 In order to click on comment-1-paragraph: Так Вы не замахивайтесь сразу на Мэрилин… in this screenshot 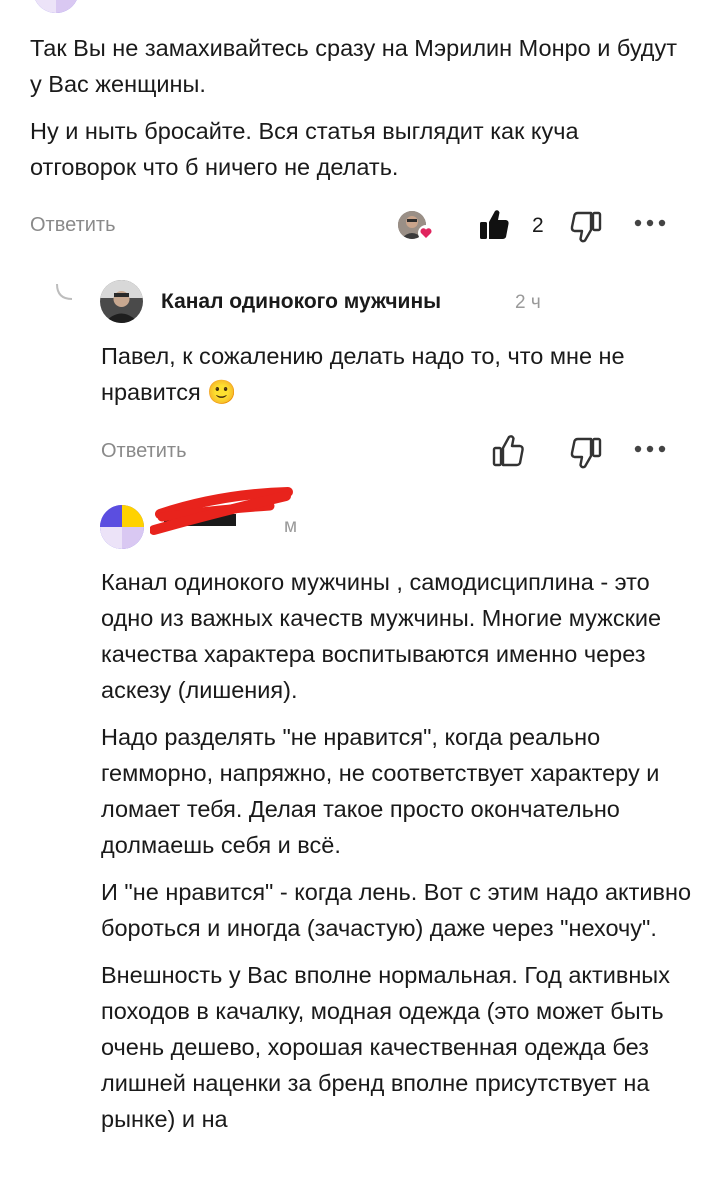, I will do `click(354, 66)`.